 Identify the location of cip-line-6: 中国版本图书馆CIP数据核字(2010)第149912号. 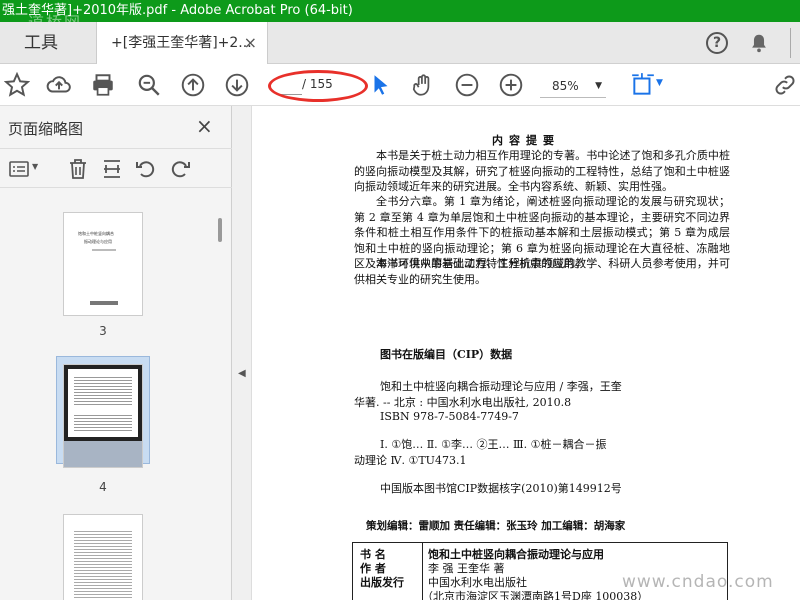
(501, 488).